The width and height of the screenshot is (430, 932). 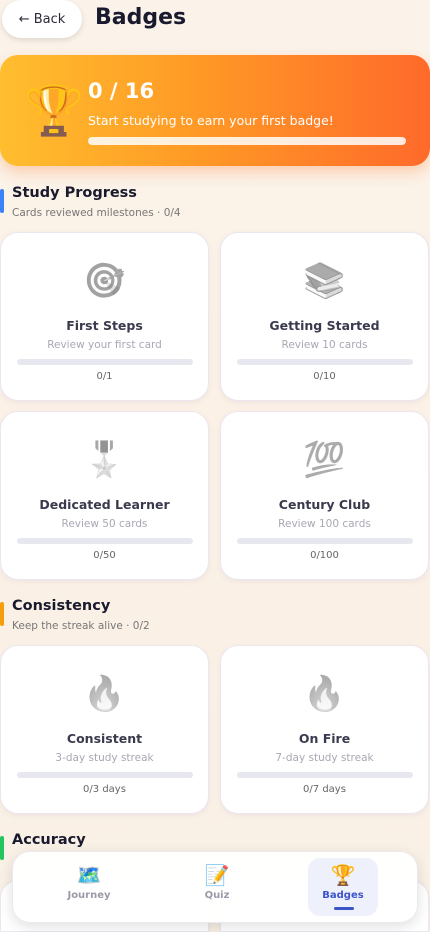 I want to click on page-title: Badges, so click(x=141, y=17).